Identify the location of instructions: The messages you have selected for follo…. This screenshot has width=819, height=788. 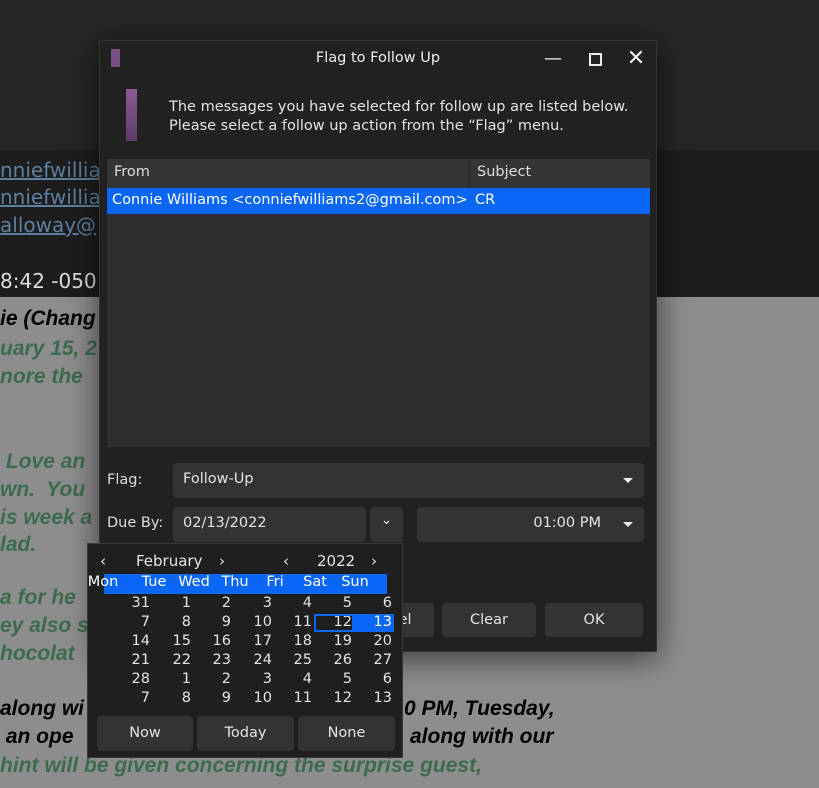
(398, 117).